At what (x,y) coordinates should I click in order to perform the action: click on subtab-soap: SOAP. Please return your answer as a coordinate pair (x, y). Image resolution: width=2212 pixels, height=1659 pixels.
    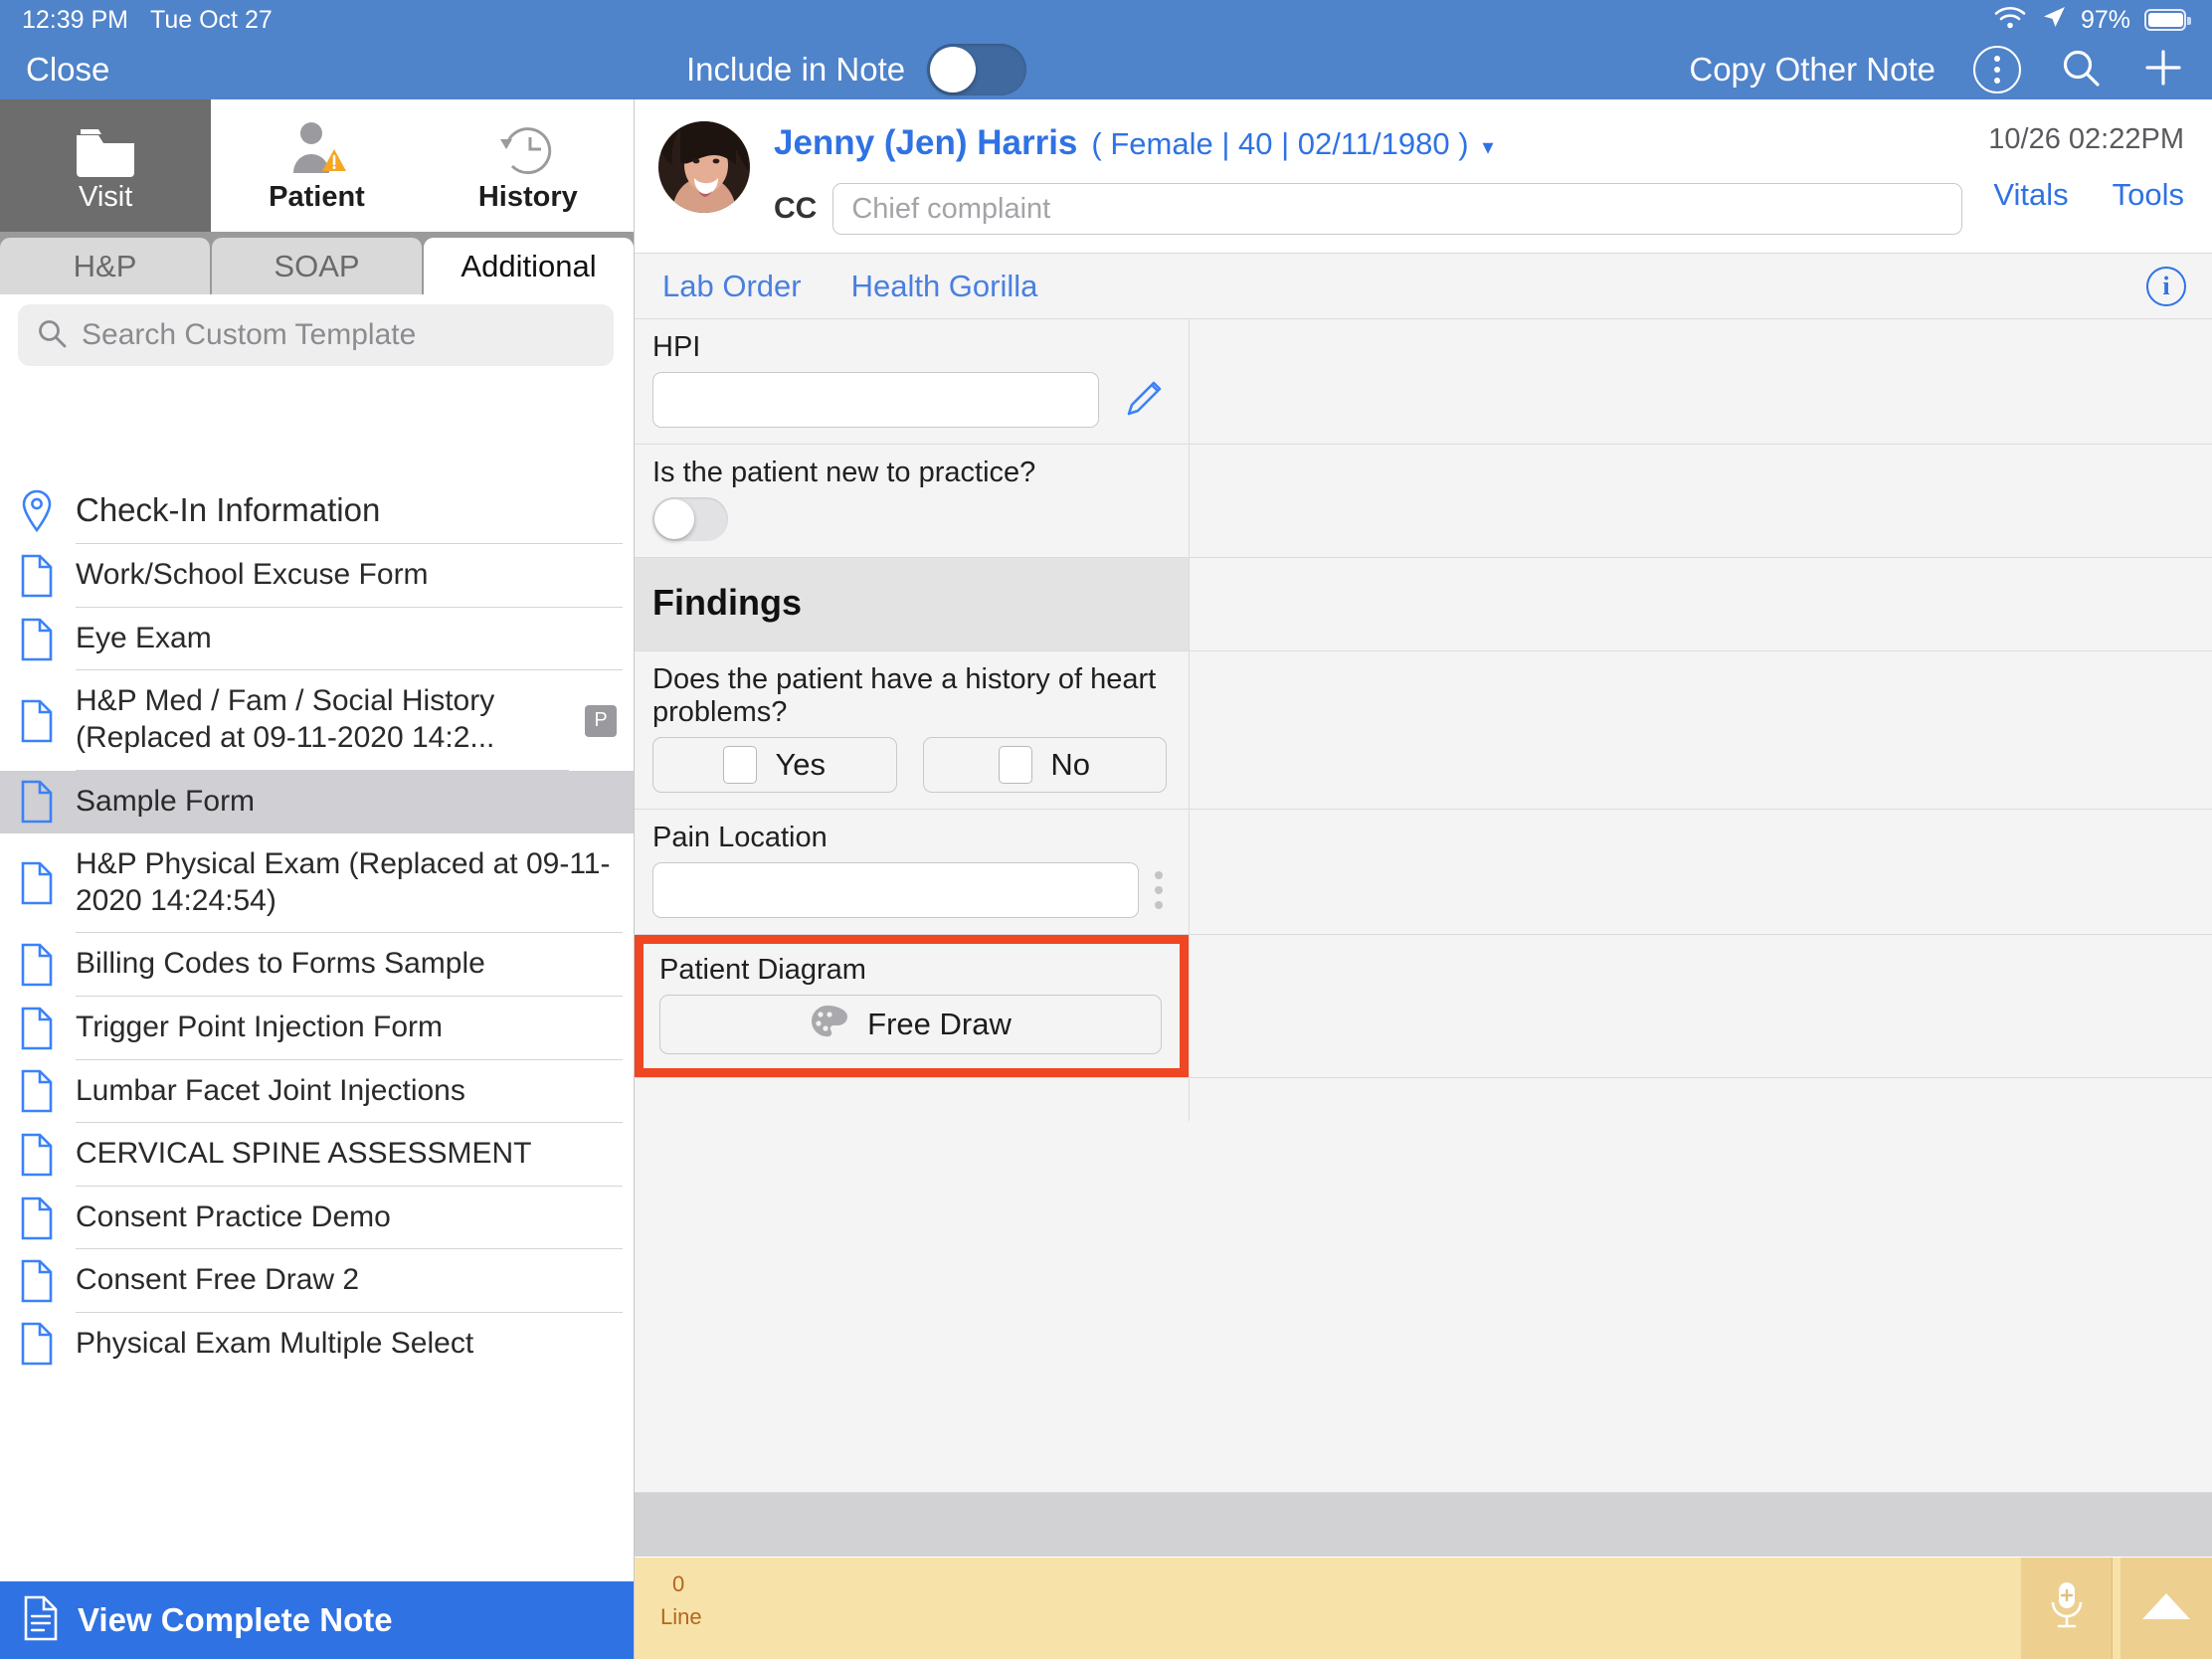
    Looking at the image, I should click on (317, 266).